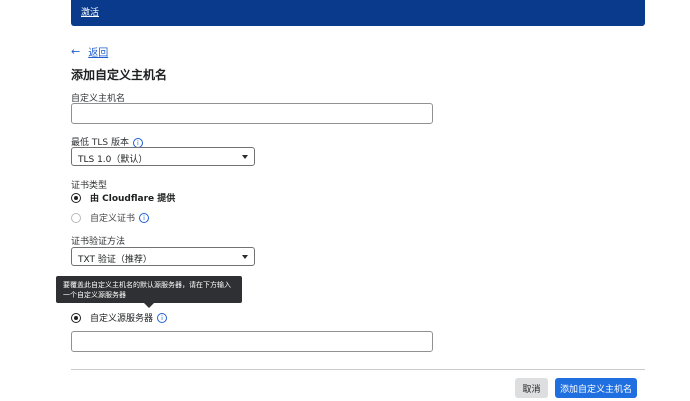 Image resolution: width=690 pixels, height=401 pixels. Describe the element at coordinates (119, 75) in the screenshot. I see `page-title: 添加自定义主机名` at that location.